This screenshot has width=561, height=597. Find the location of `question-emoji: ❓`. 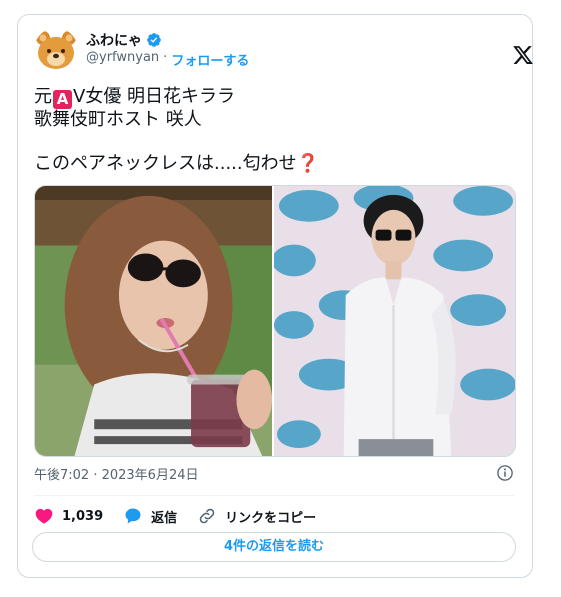

question-emoji: ❓ is located at coordinates (308, 163).